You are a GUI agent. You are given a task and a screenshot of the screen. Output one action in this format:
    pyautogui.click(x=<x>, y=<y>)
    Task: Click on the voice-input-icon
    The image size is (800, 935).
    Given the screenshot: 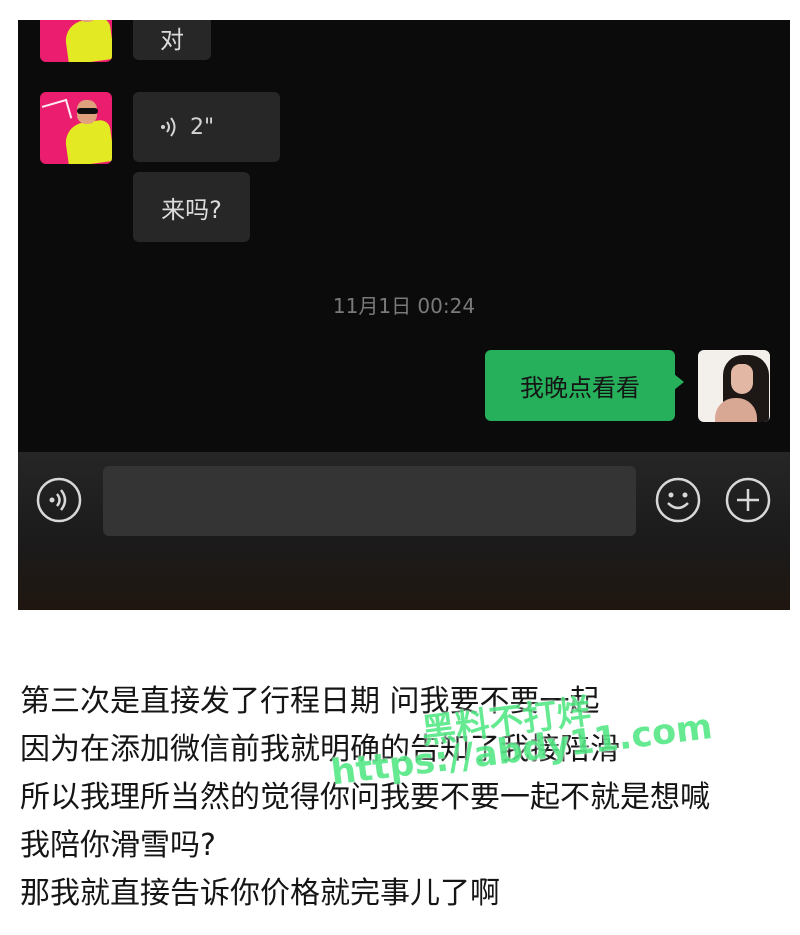 What is the action you would take?
    pyautogui.click(x=59, y=500)
    